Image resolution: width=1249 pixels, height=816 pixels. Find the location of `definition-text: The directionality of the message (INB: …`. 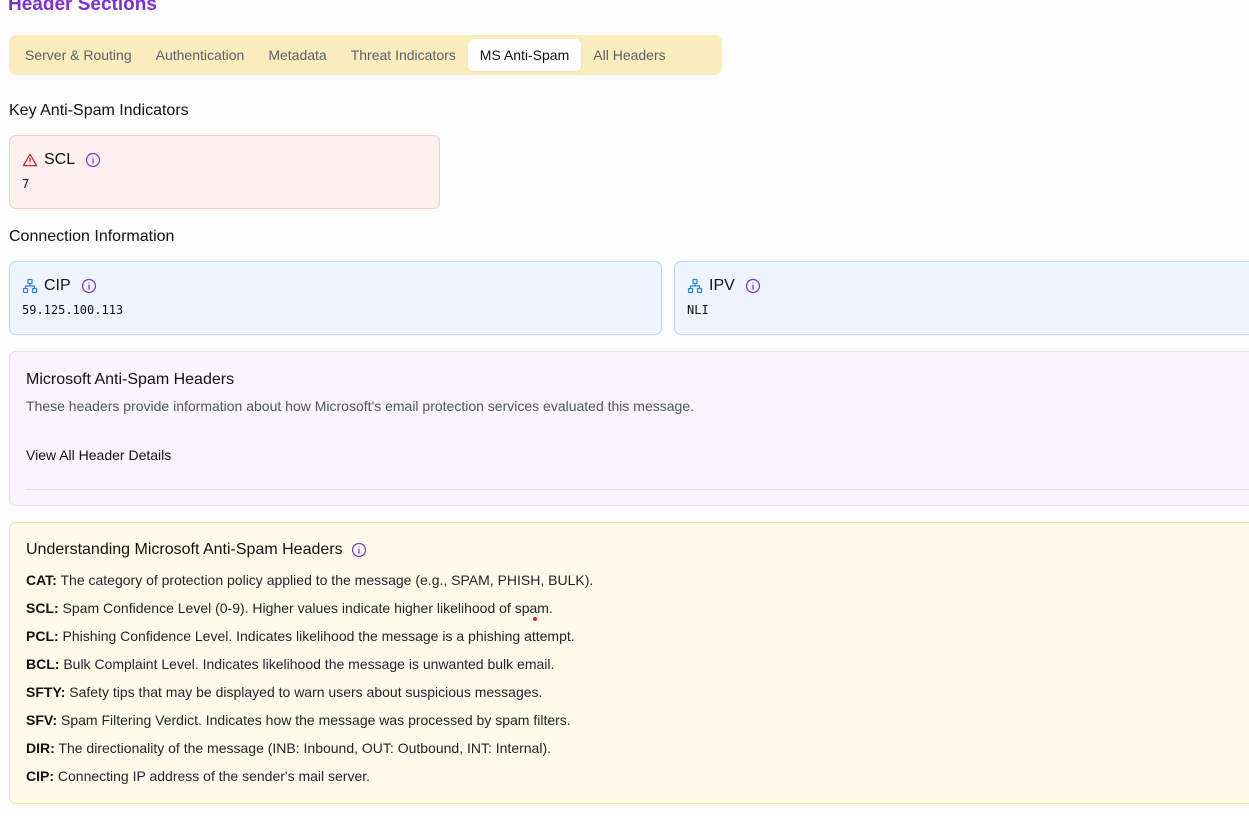

definition-text: The directionality of the message (INB: … is located at coordinates (302, 748).